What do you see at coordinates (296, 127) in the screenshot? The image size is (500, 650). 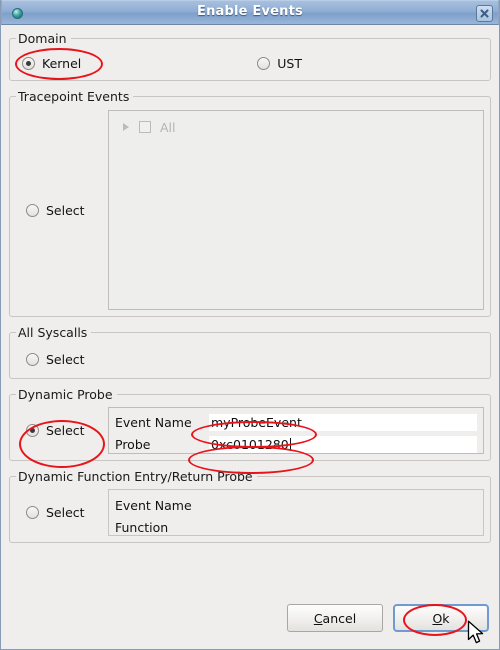 I see `tree-item-all: All` at bounding box center [296, 127].